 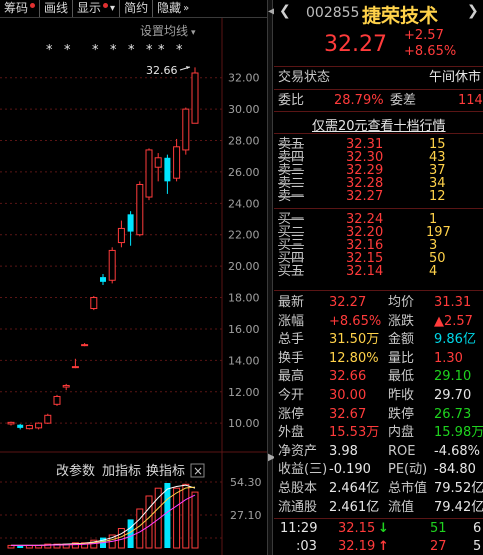 I want to click on stat-value: 79.42亿, so click(x=458, y=507).